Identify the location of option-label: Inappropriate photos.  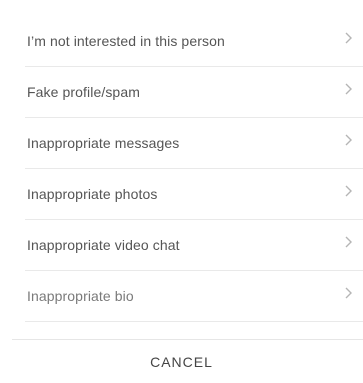
(92, 194).